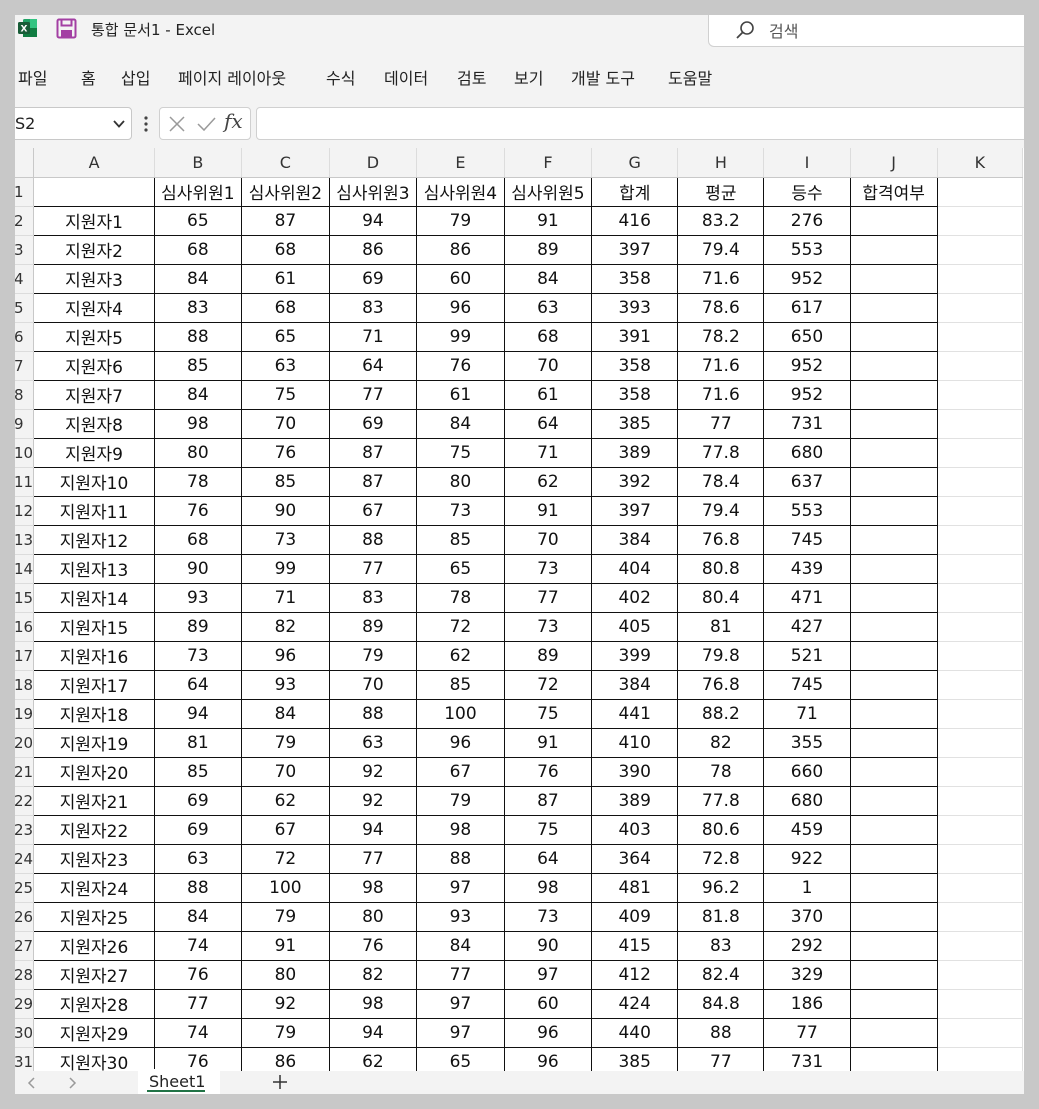  What do you see at coordinates (548, 510) in the screenshot?
I see `cell: 91` at bounding box center [548, 510].